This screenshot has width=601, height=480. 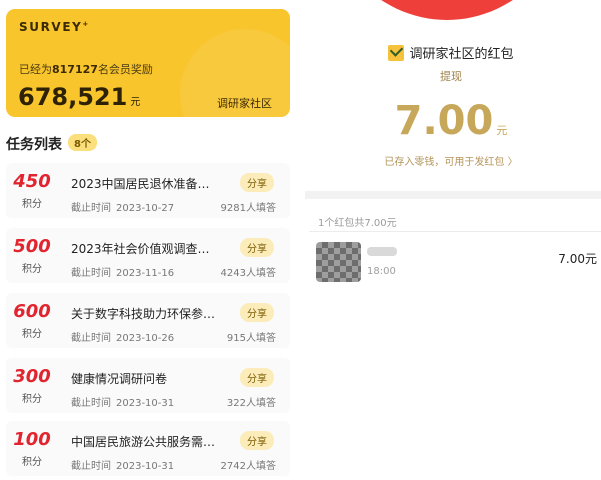 I want to click on response-count: 9281人填答, so click(x=248, y=208).